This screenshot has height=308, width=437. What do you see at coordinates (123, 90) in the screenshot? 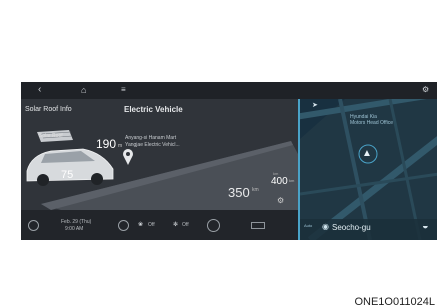
I see `menu-icon: ≡` at bounding box center [123, 90].